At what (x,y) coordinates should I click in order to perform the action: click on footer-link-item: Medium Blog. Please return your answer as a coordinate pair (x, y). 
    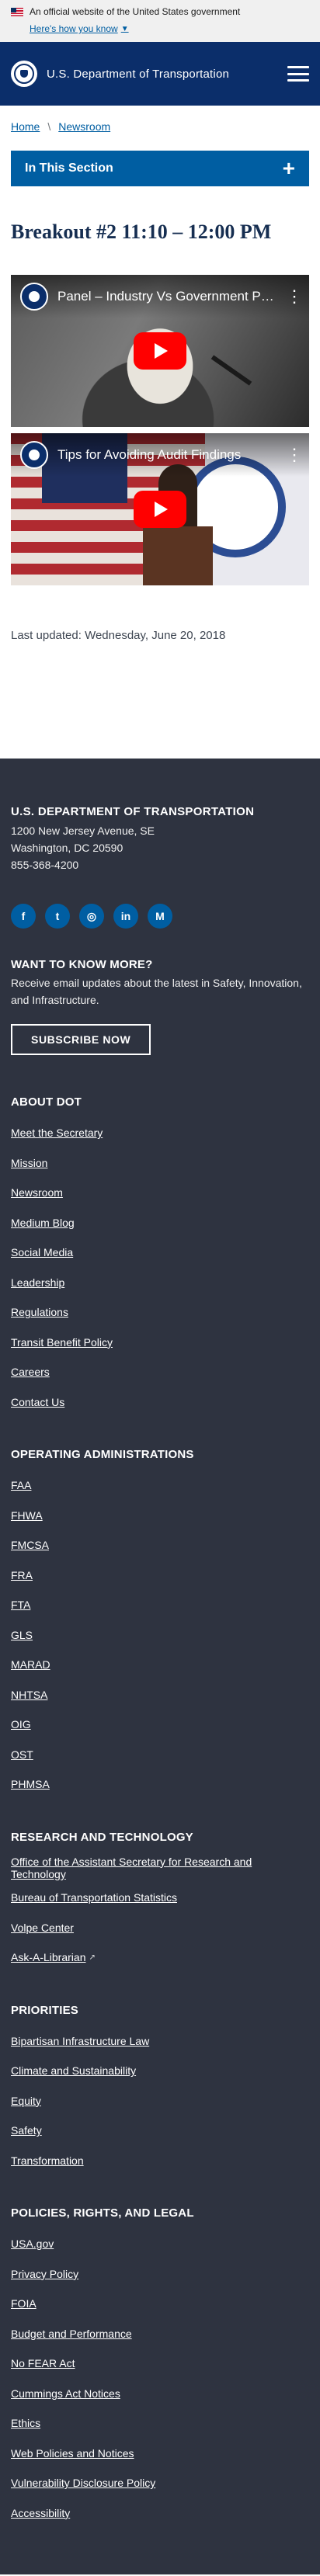
    Looking at the image, I should click on (160, 1223).